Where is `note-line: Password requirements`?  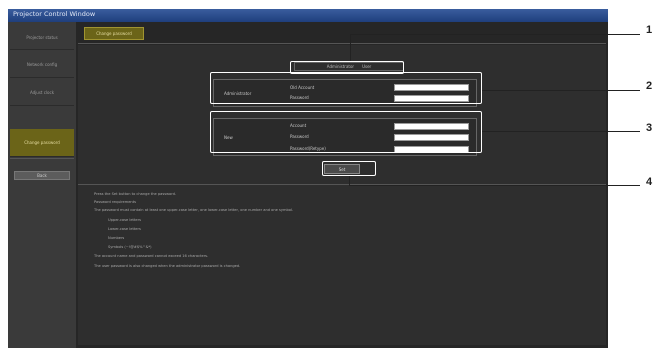 note-line: Password requirements is located at coordinates (115, 202).